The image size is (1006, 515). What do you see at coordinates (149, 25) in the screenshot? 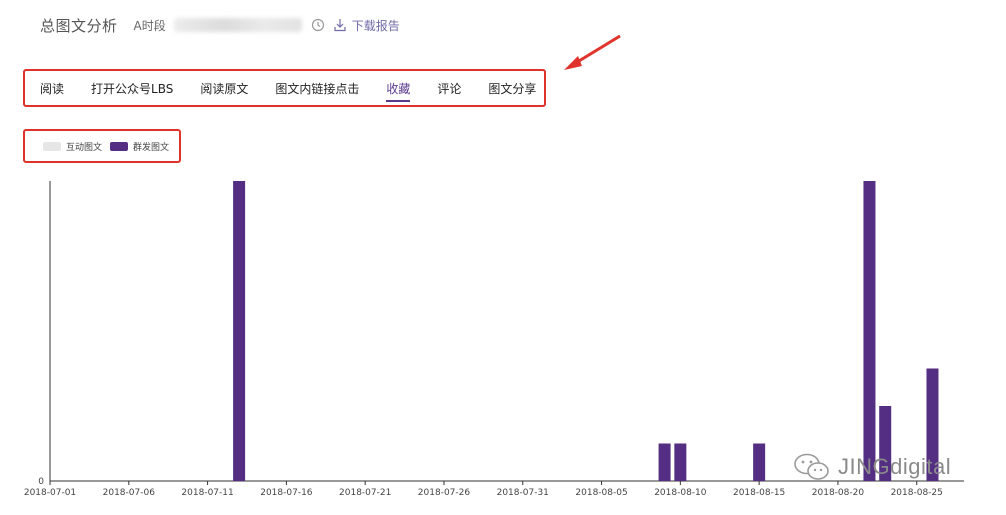
I see `period-label: A时段` at bounding box center [149, 25].